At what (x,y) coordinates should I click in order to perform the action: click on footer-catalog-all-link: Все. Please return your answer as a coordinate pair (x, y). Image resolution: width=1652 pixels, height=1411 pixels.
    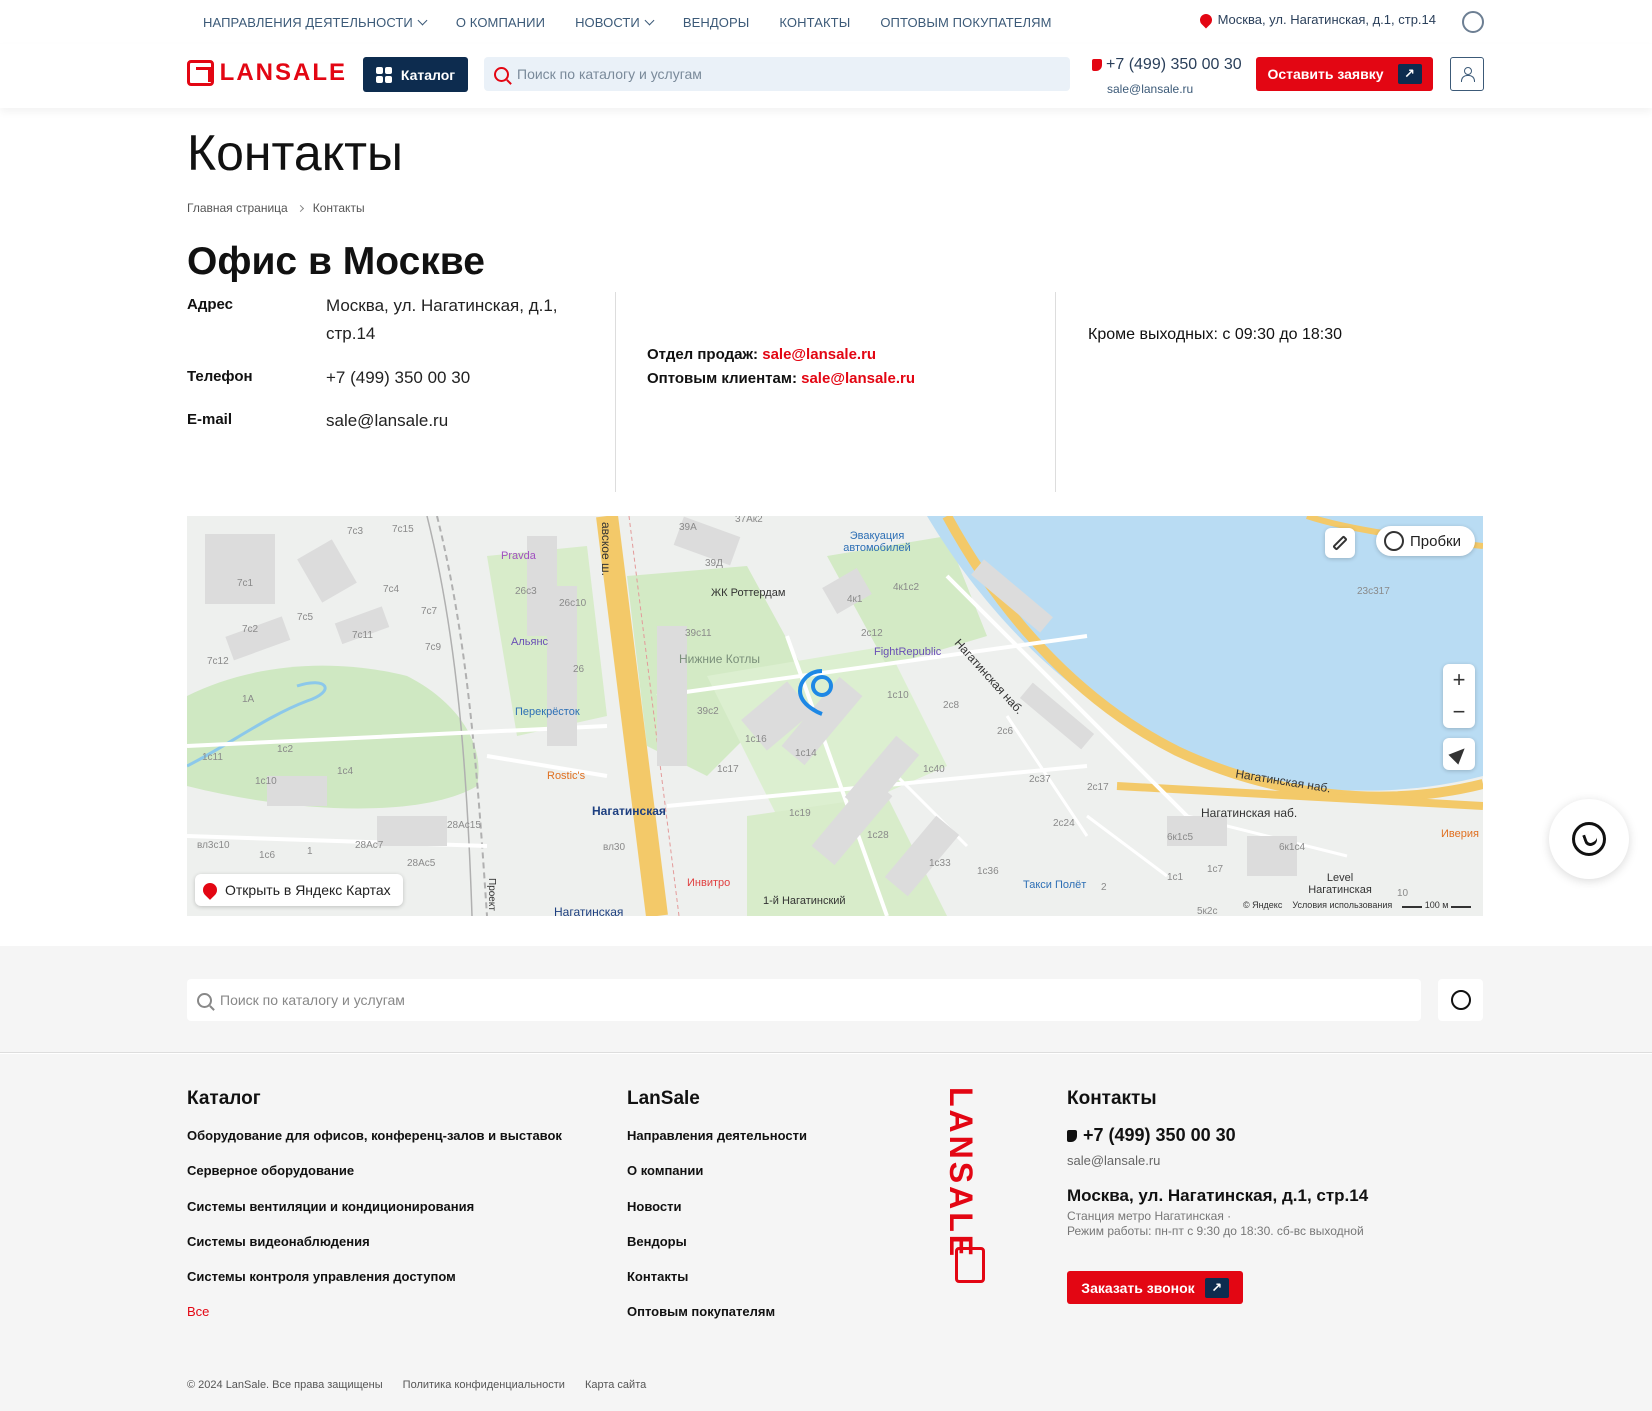
    Looking at the image, I should click on (374, 1321).